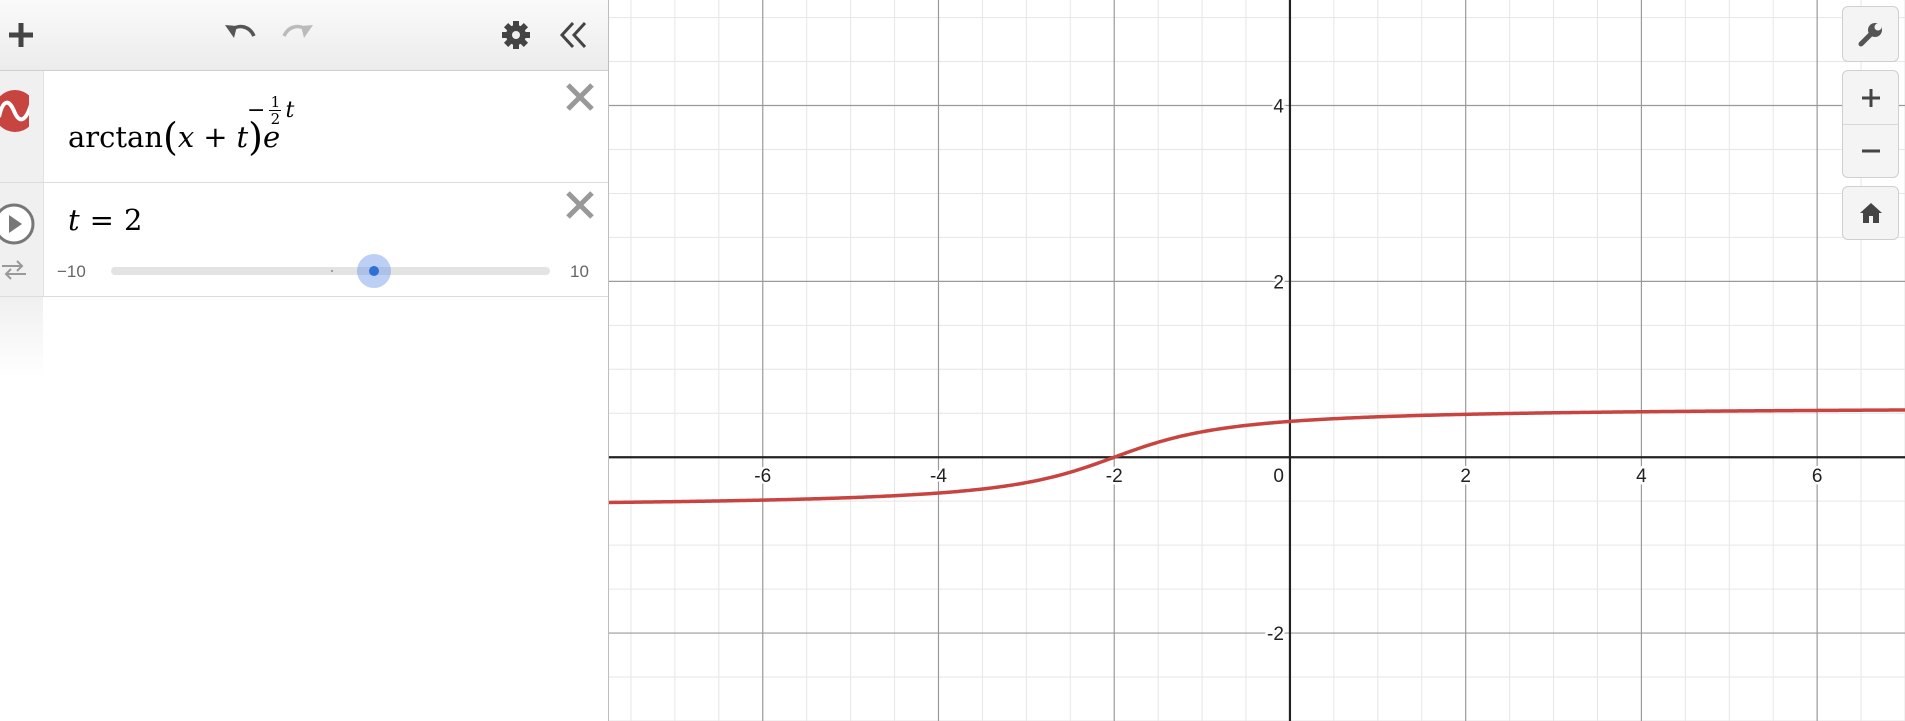 The width and height of the screenshot is (1905, 721). What do you see at coordinates (304, 127) in the screenshot?
I see `expression-row-1: arctan(x + t)e − 1 2 t` at bounding box center [304, 127].